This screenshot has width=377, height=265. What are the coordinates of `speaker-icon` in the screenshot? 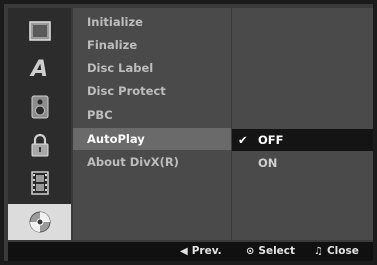 It's located at (39, 107).